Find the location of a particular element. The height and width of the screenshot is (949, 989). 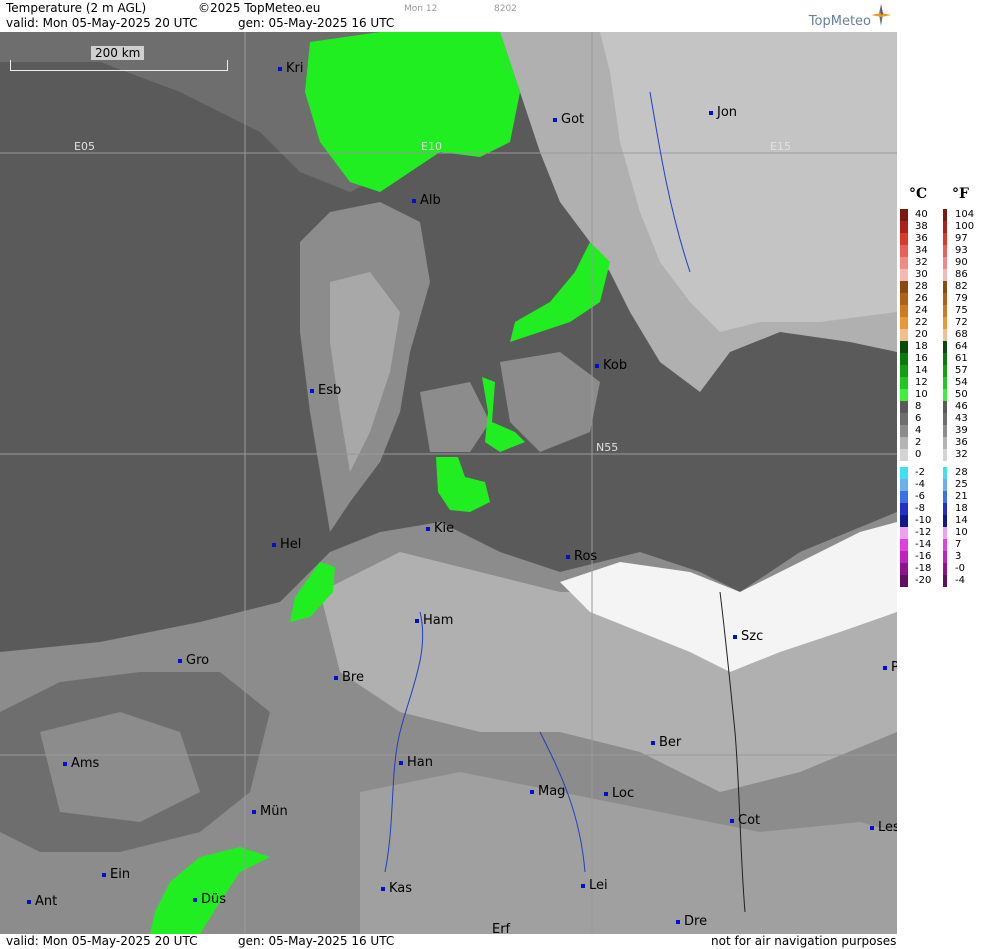

legend-fahrenheit-value: 104 is located at coordinates (965, 214).